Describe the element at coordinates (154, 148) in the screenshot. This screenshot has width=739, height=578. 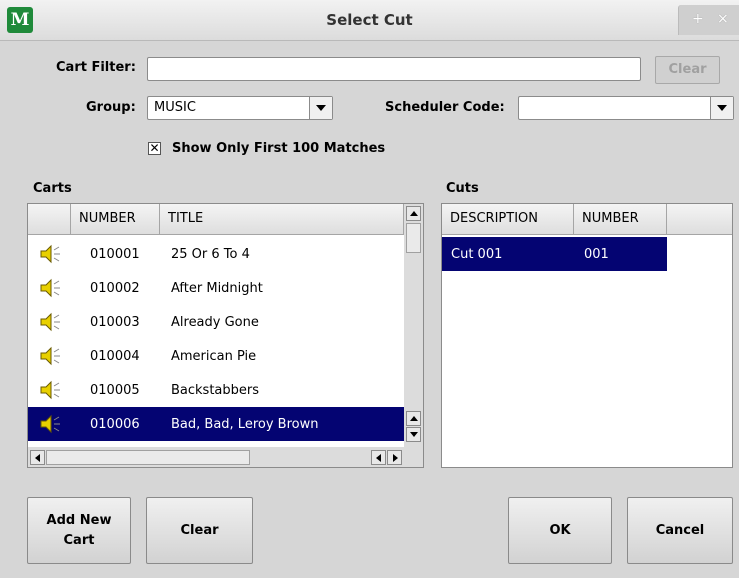
I see `show-first-checkbox: ✕` at that location.